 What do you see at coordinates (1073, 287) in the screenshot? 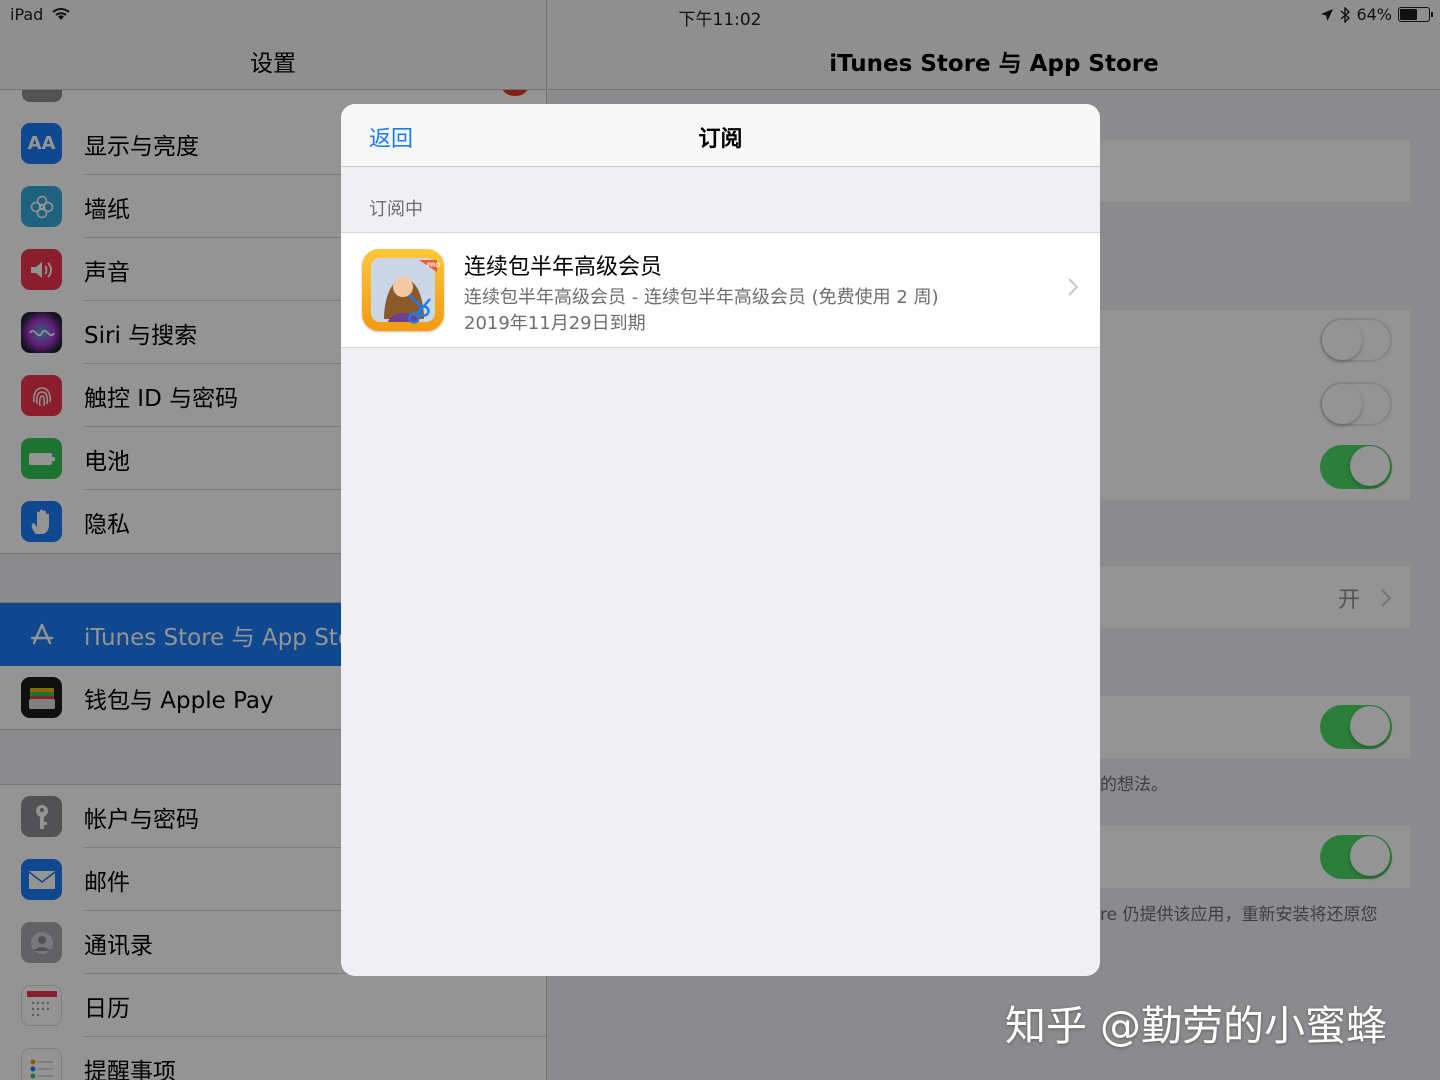
I see `chevron-right-icon` at bounding box center [1073, 287].